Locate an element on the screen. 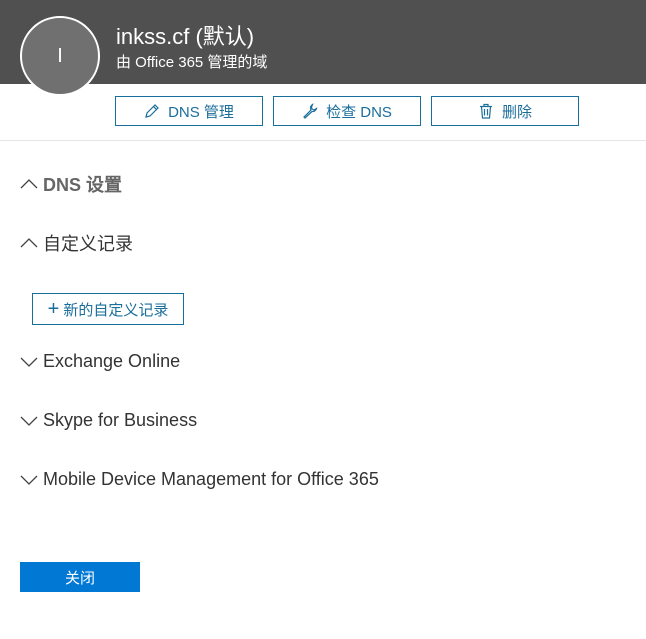  domain-subtitle: 由 Office 365 管理的域 is located at coordinates (192, 62).